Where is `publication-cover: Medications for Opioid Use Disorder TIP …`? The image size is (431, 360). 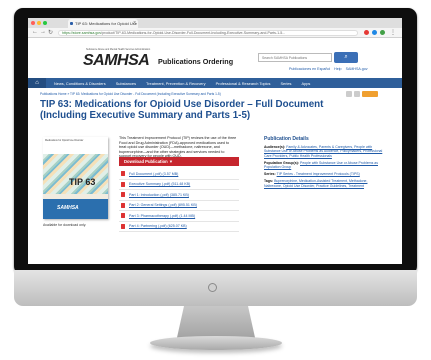 publication-cover: Medications for Opioid Use Disorder TIP … is located at coordinates (75, 178).